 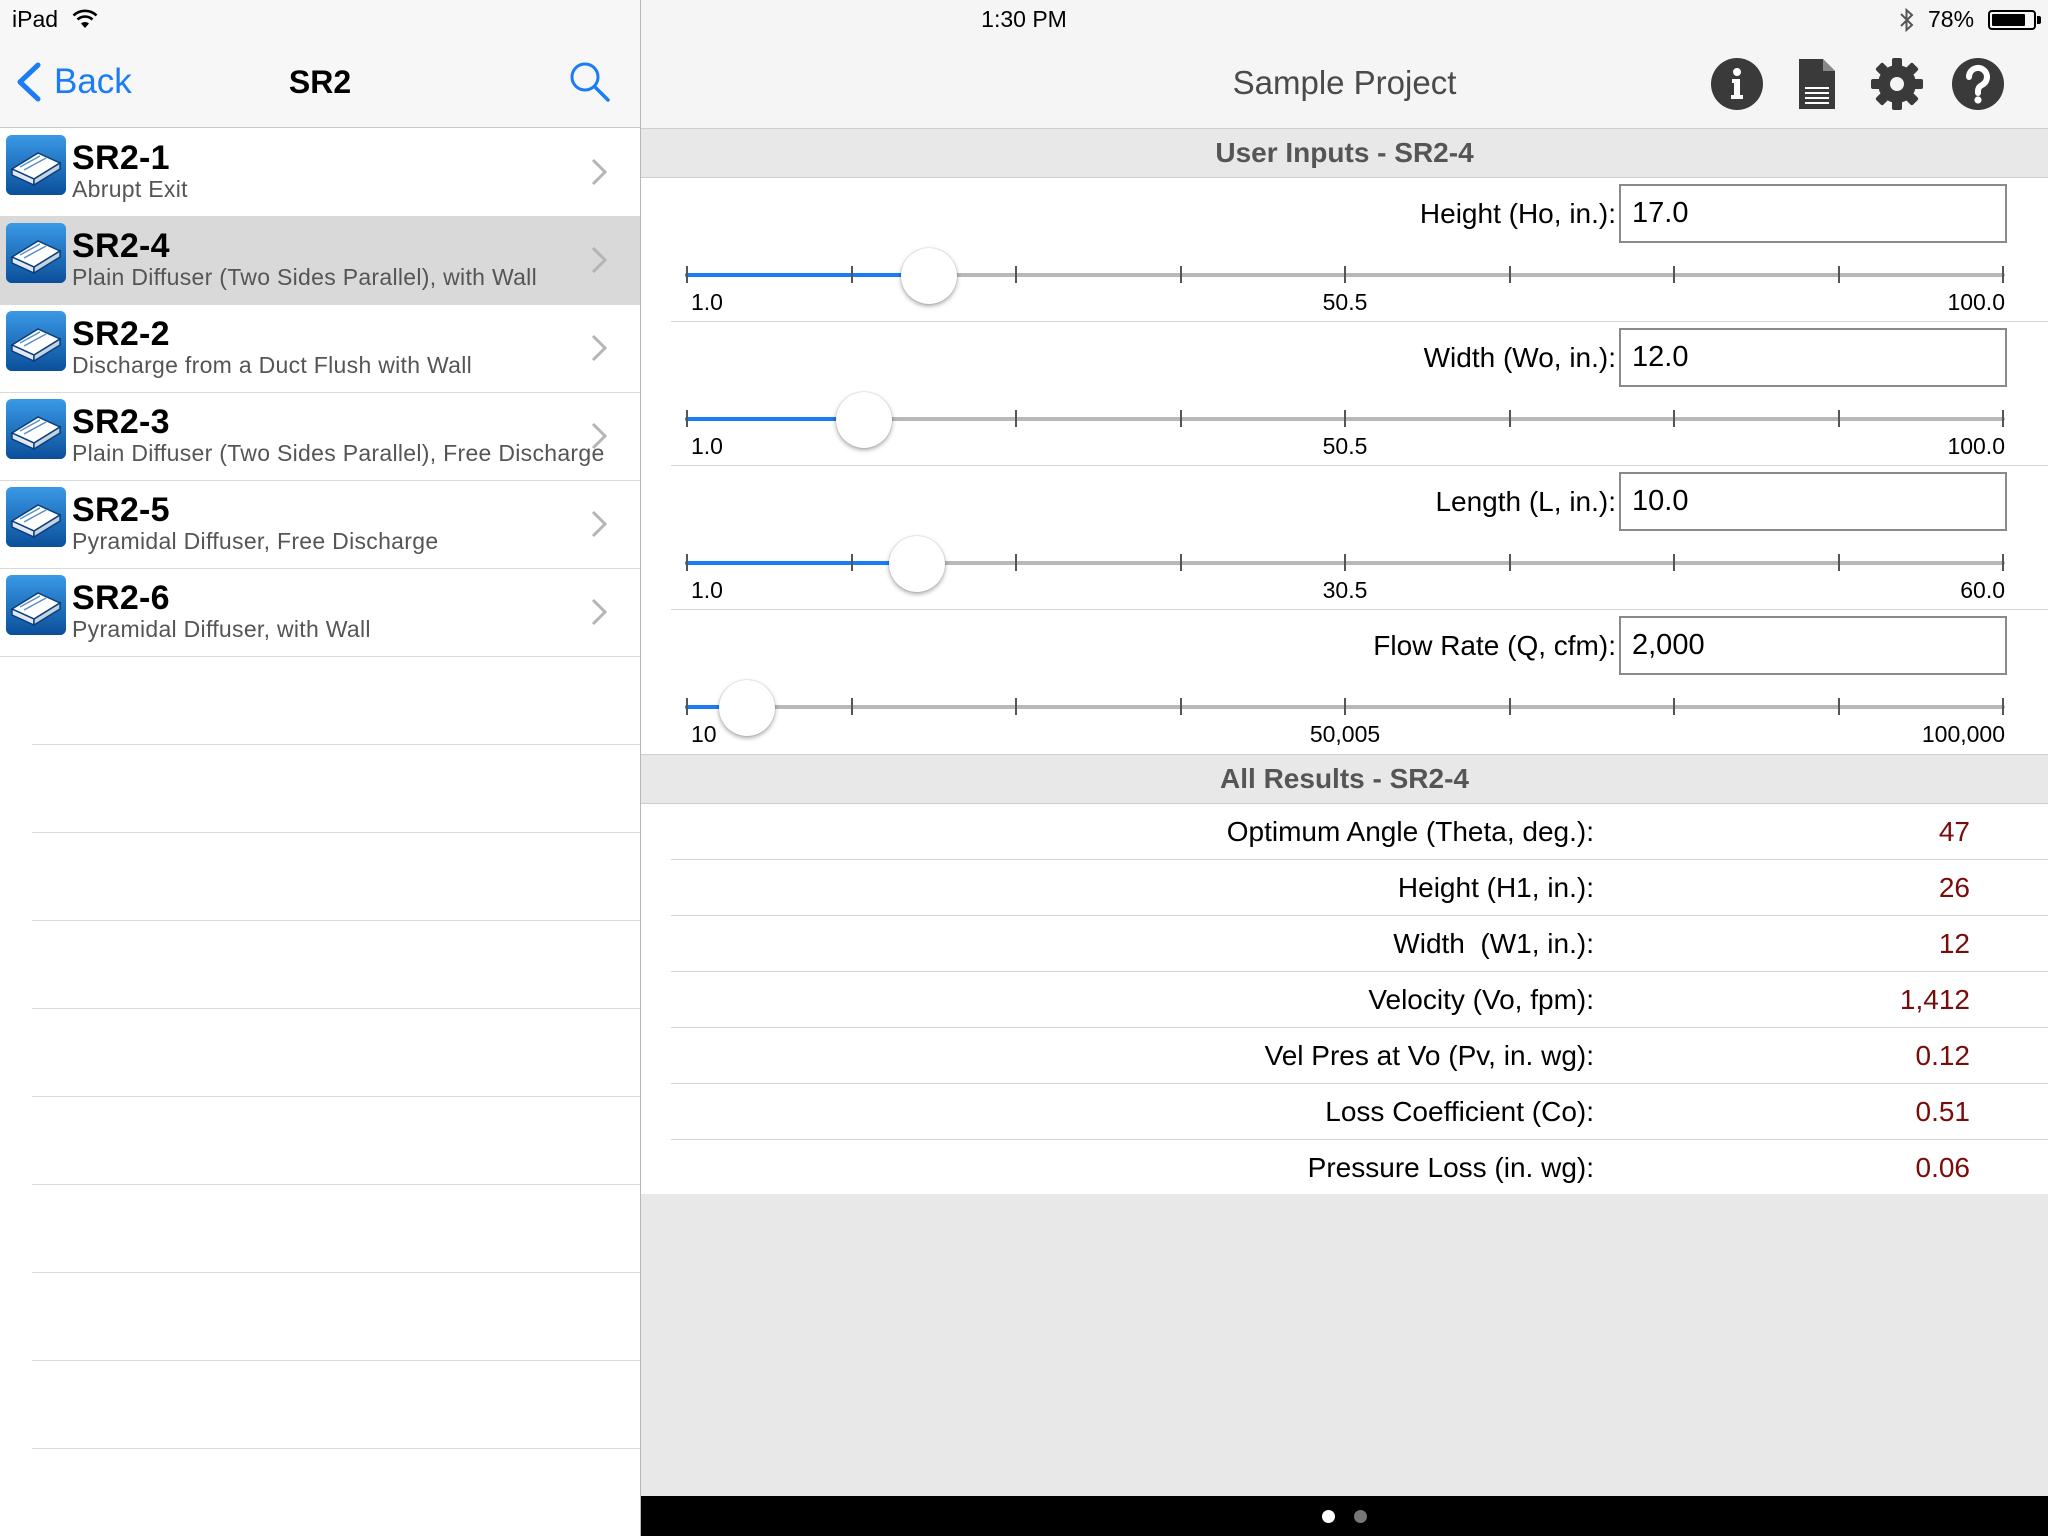 I want to click on empty-background, so click(x=1344, y=1345).